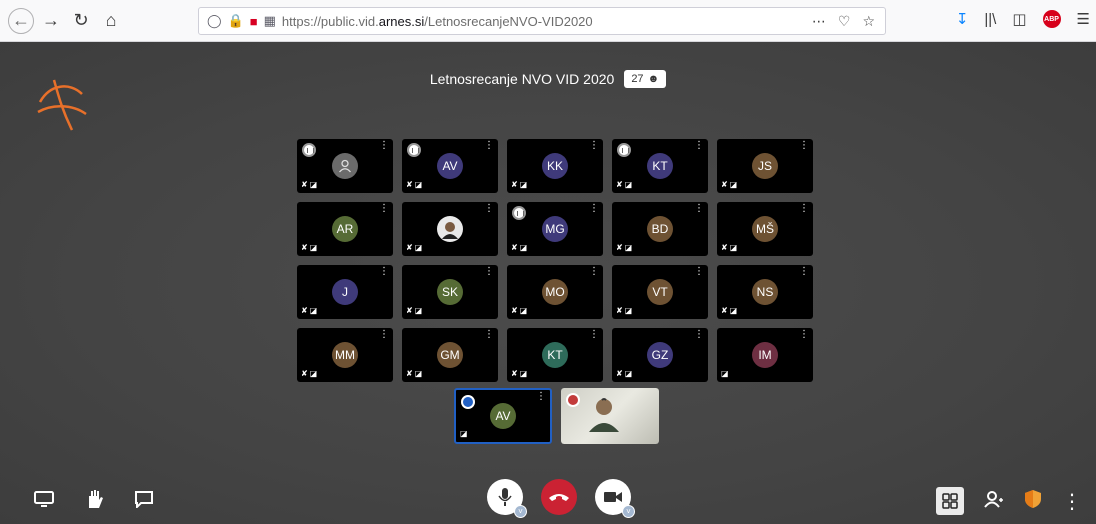 This screenshot has height=524, width=1096. I want to click on menu-icon: ☰, so click(1083, 19).